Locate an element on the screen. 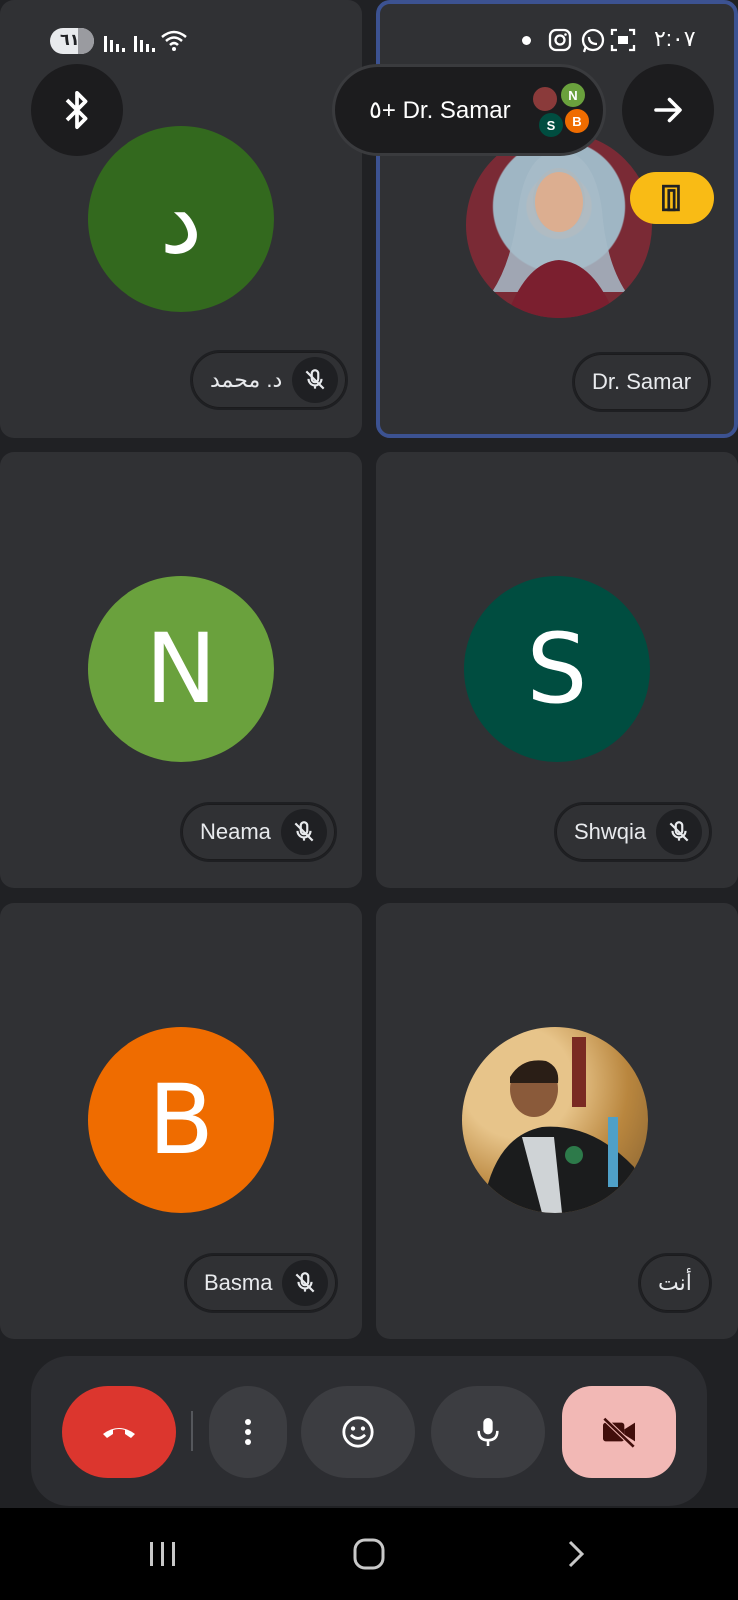 Image resolution: width=738 pixels, height=1600 pixels. mic-icon is located at coordinates (488, 1432).